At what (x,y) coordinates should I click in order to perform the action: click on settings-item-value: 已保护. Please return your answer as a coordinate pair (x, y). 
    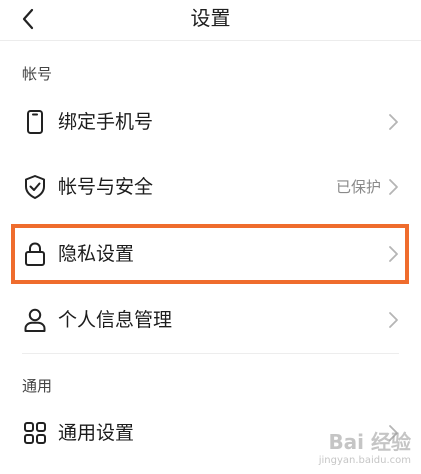
    Looking at the image, I should click on (358, 187).